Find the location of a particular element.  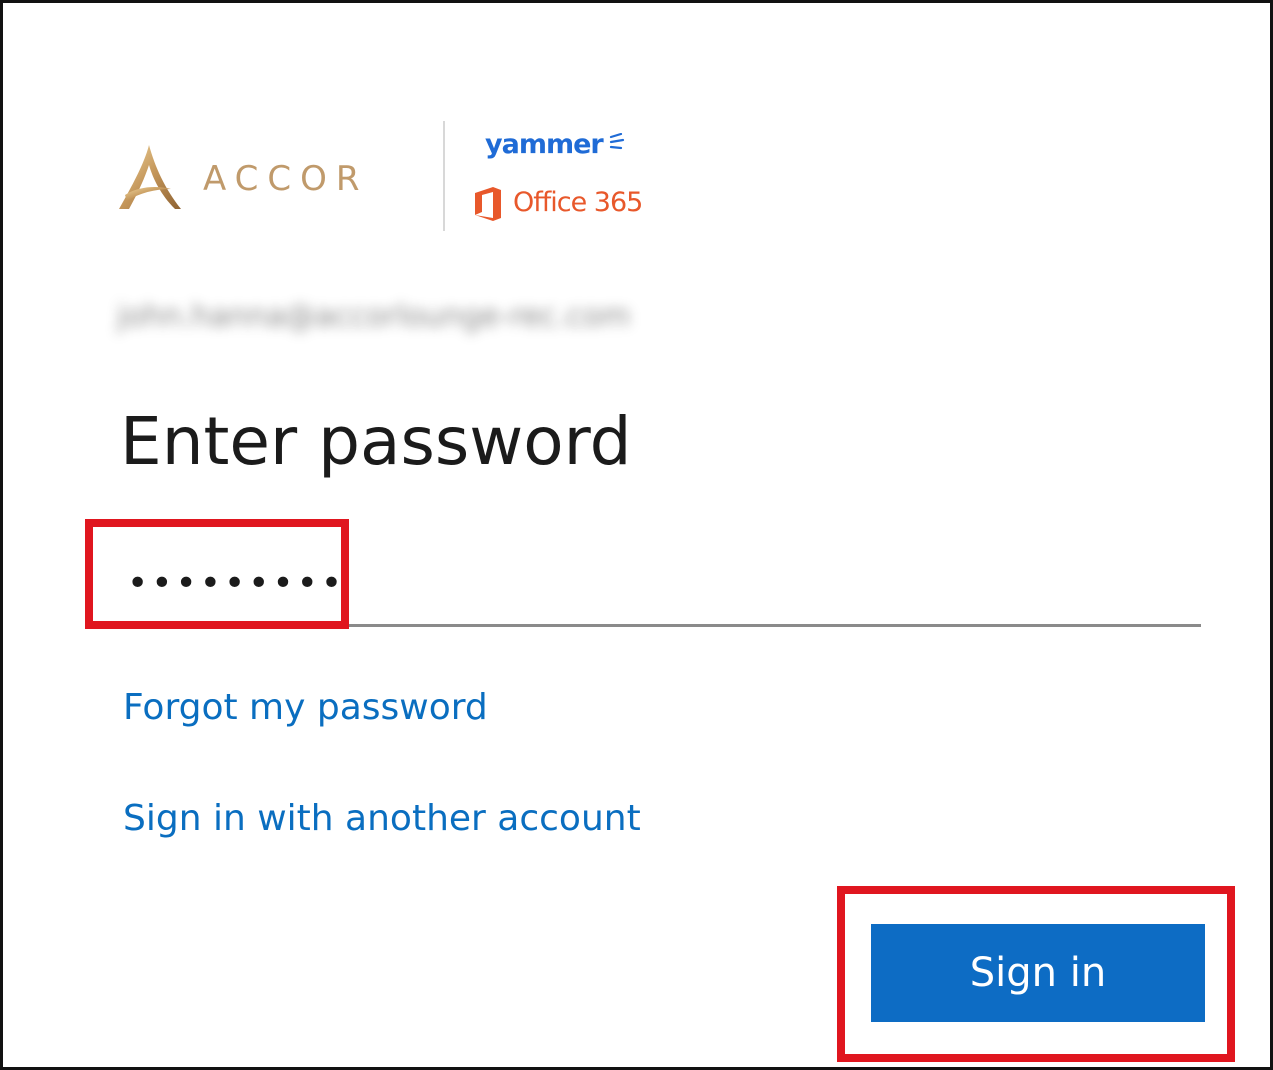

accor-logo: ACCOR is located at coordinates (250, 178).